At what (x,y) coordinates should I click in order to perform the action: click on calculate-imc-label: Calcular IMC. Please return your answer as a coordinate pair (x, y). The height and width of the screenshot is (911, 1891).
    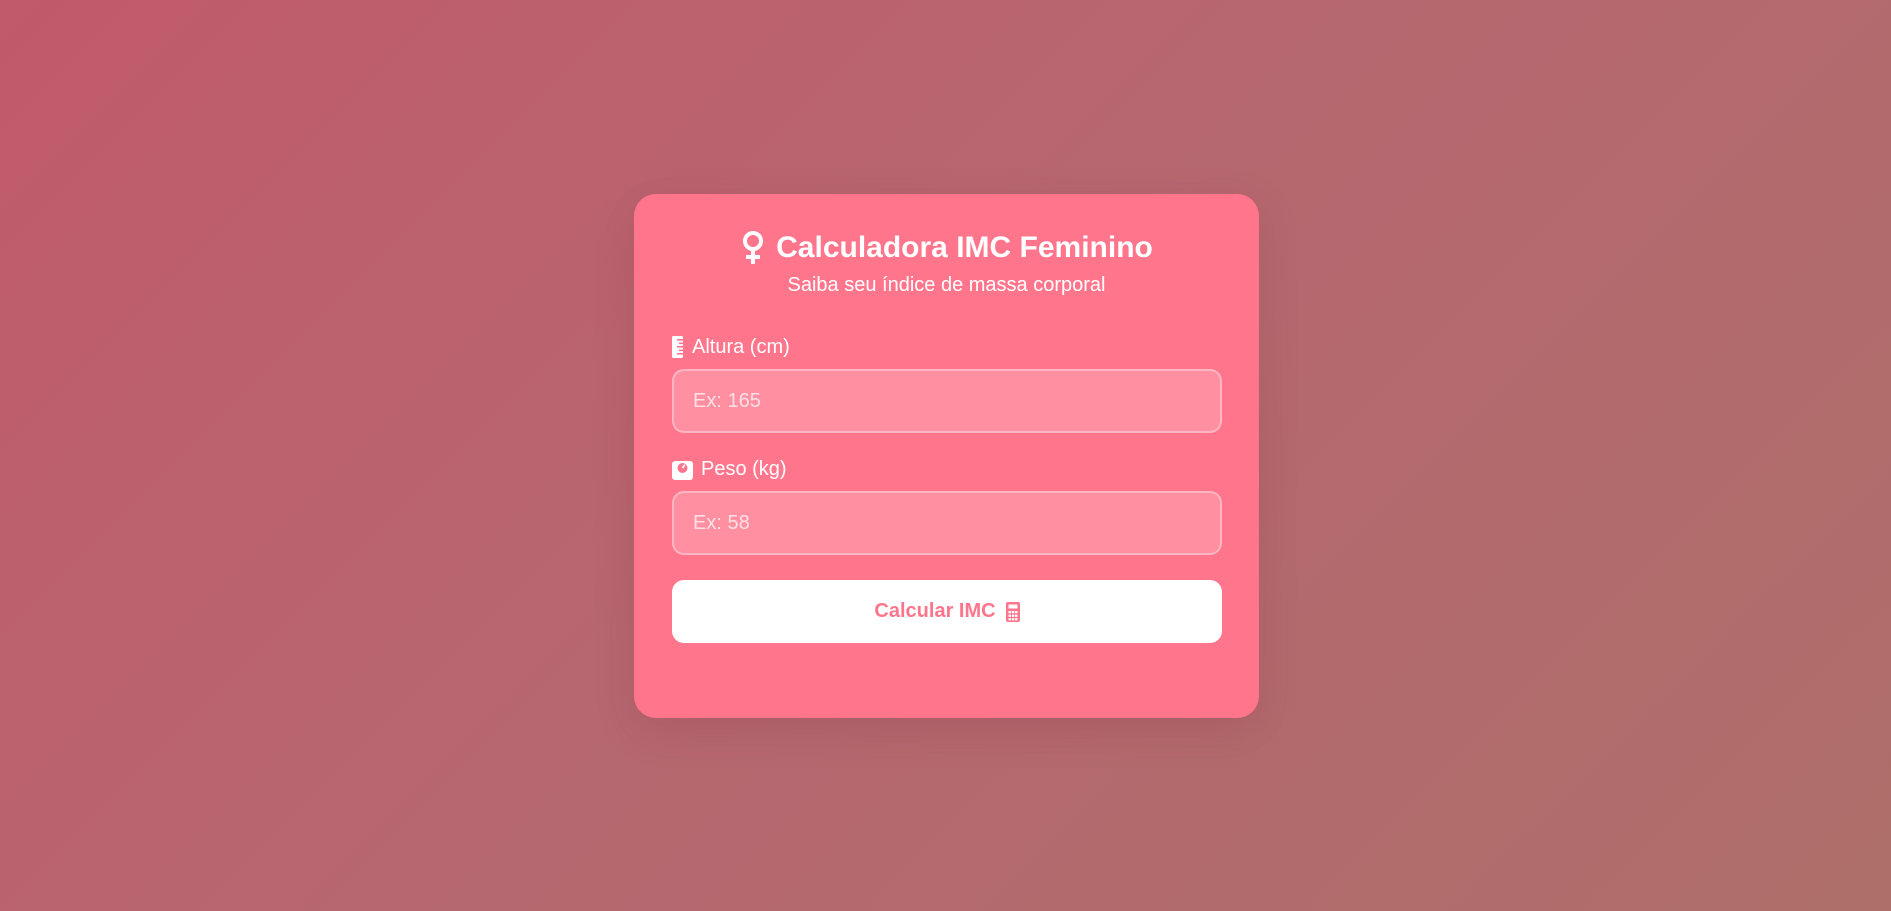
    Looking at the image, I should click on (935, 611).